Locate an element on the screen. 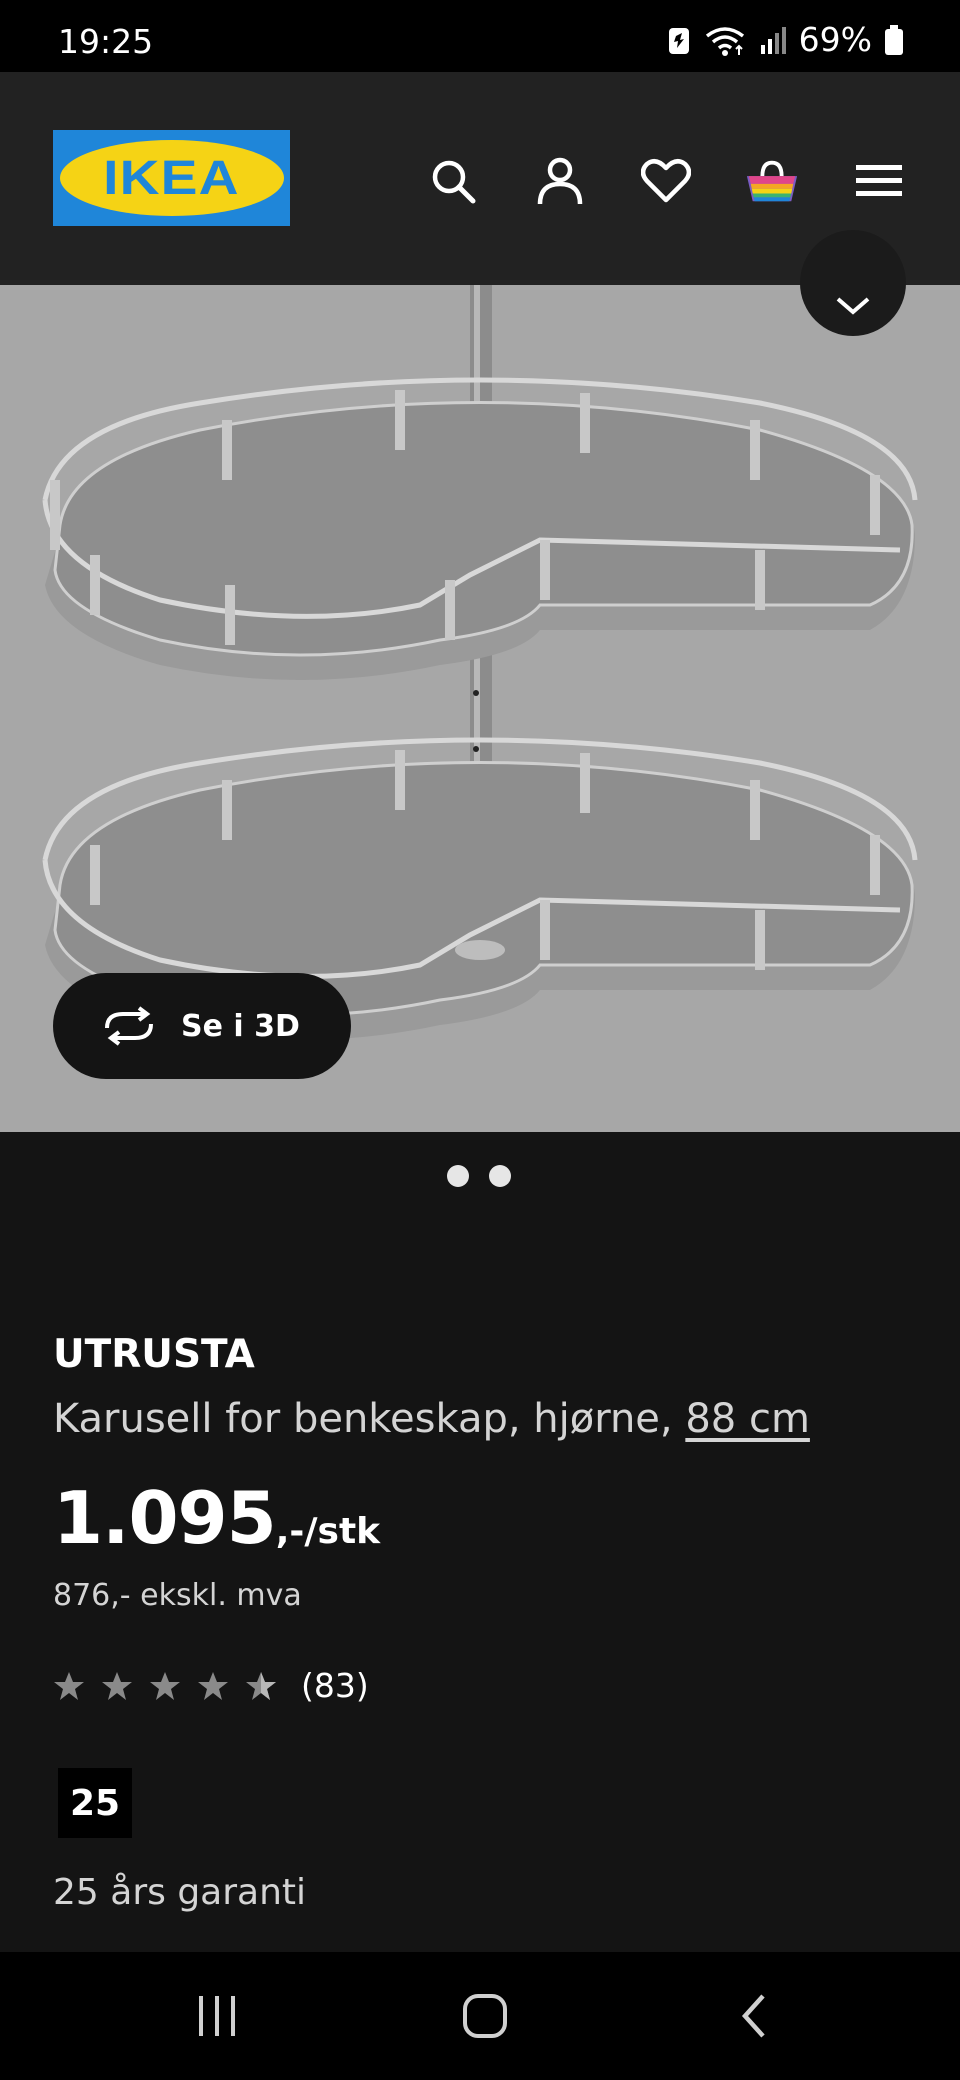 This screenshot has width=960, height=2080. menu-icon is located at coordinates (879, 181).